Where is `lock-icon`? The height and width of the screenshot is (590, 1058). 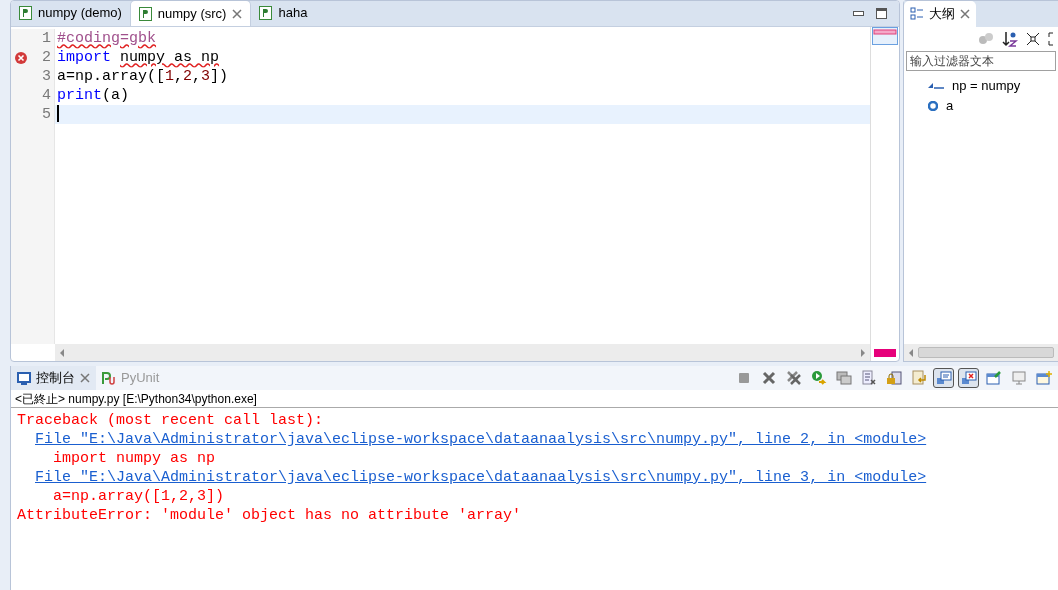
lock-icon is located at coordinates (893, 378).